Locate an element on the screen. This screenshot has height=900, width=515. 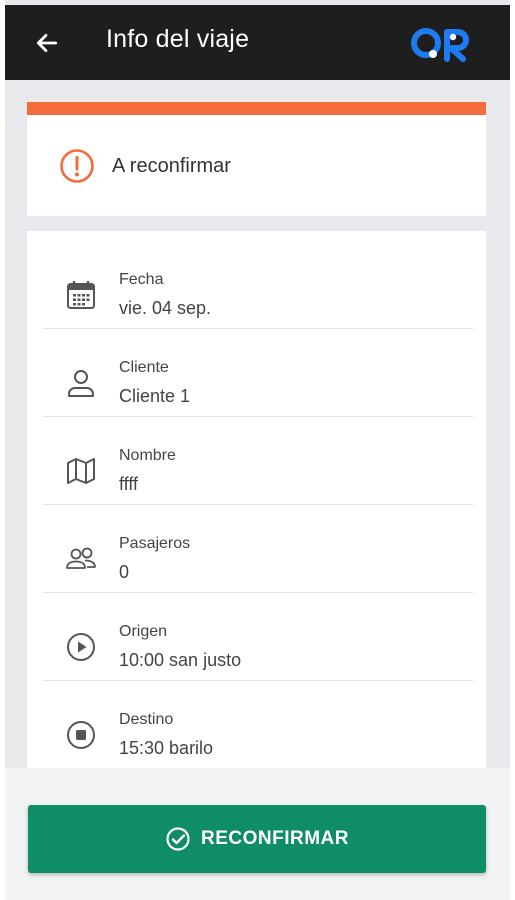
detail-label: Fecha is located at coordinates (141, 279).